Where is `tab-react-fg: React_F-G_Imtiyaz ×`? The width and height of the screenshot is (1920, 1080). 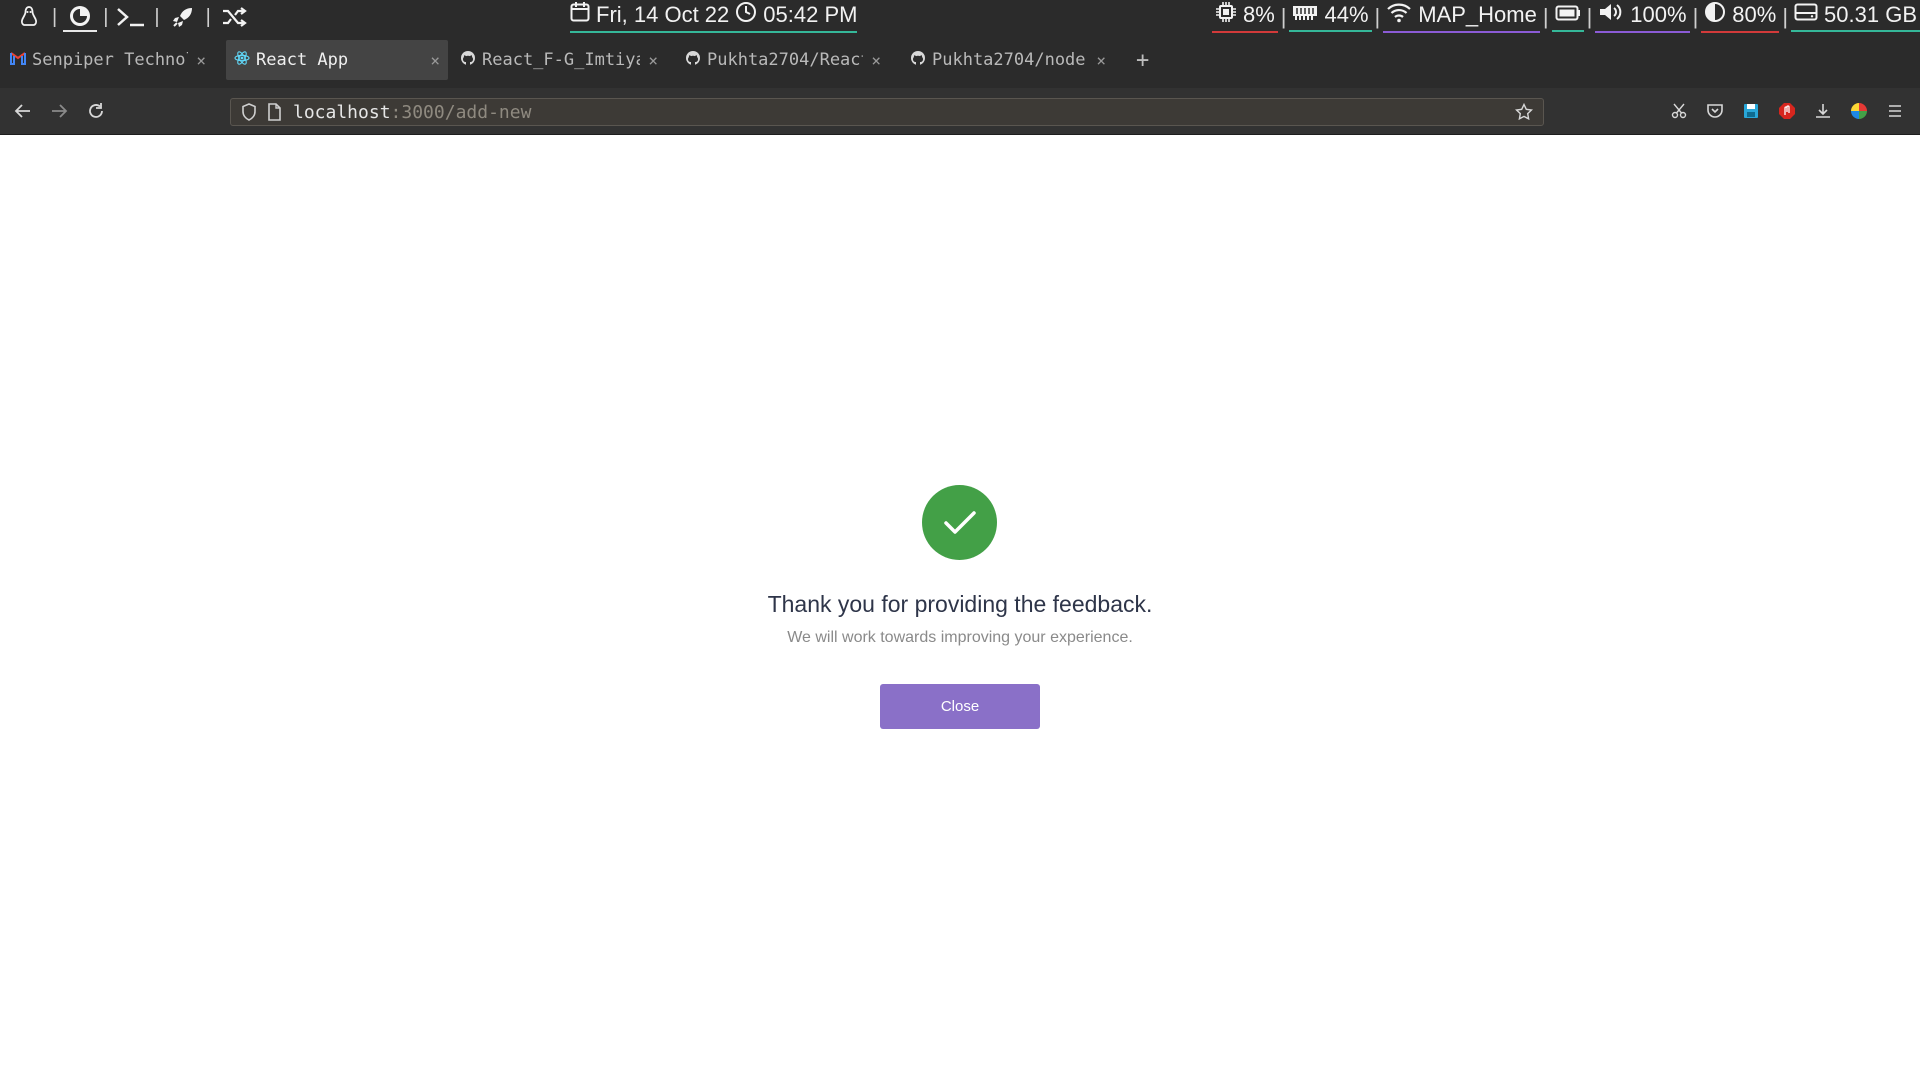
tab-react-fg: React_F-G_Imtiyaz × is located at coordinates (559, 60).